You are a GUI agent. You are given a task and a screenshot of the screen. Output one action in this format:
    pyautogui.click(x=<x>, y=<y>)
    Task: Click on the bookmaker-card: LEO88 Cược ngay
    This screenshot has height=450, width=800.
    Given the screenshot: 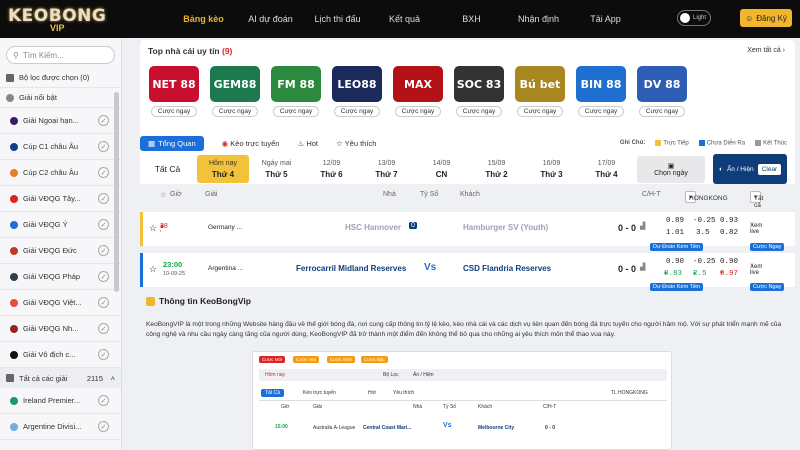 What is the action you would take?
    pyautogui.click(x=357, y=91)
    